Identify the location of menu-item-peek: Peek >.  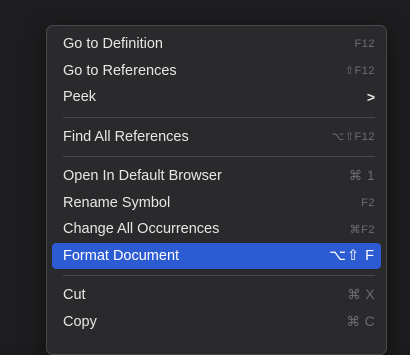
(216, 97).